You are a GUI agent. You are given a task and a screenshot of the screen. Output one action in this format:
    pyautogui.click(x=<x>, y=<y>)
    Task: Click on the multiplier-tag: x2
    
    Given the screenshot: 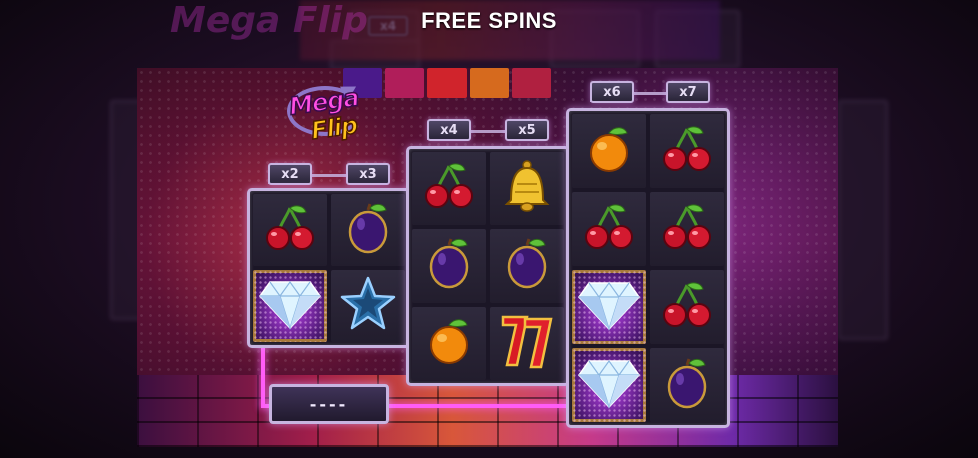 What is the action you would take?
    pyautogui.click(x=290, y=174)
    